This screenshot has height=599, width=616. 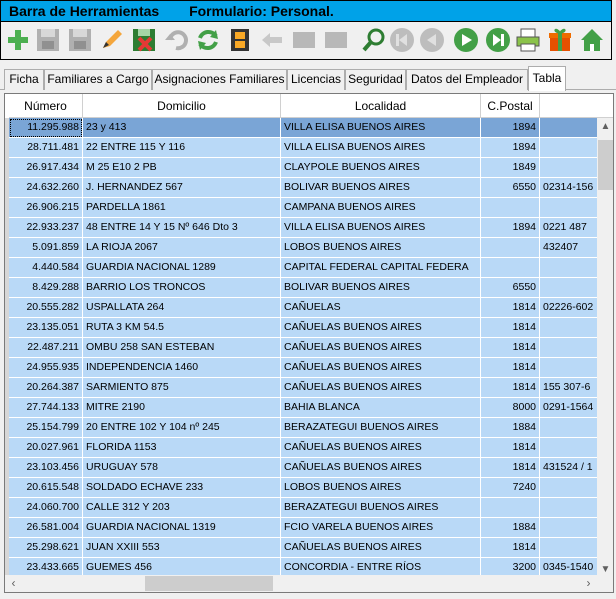 I want to click on printer-button, so click(x=528, y=40).